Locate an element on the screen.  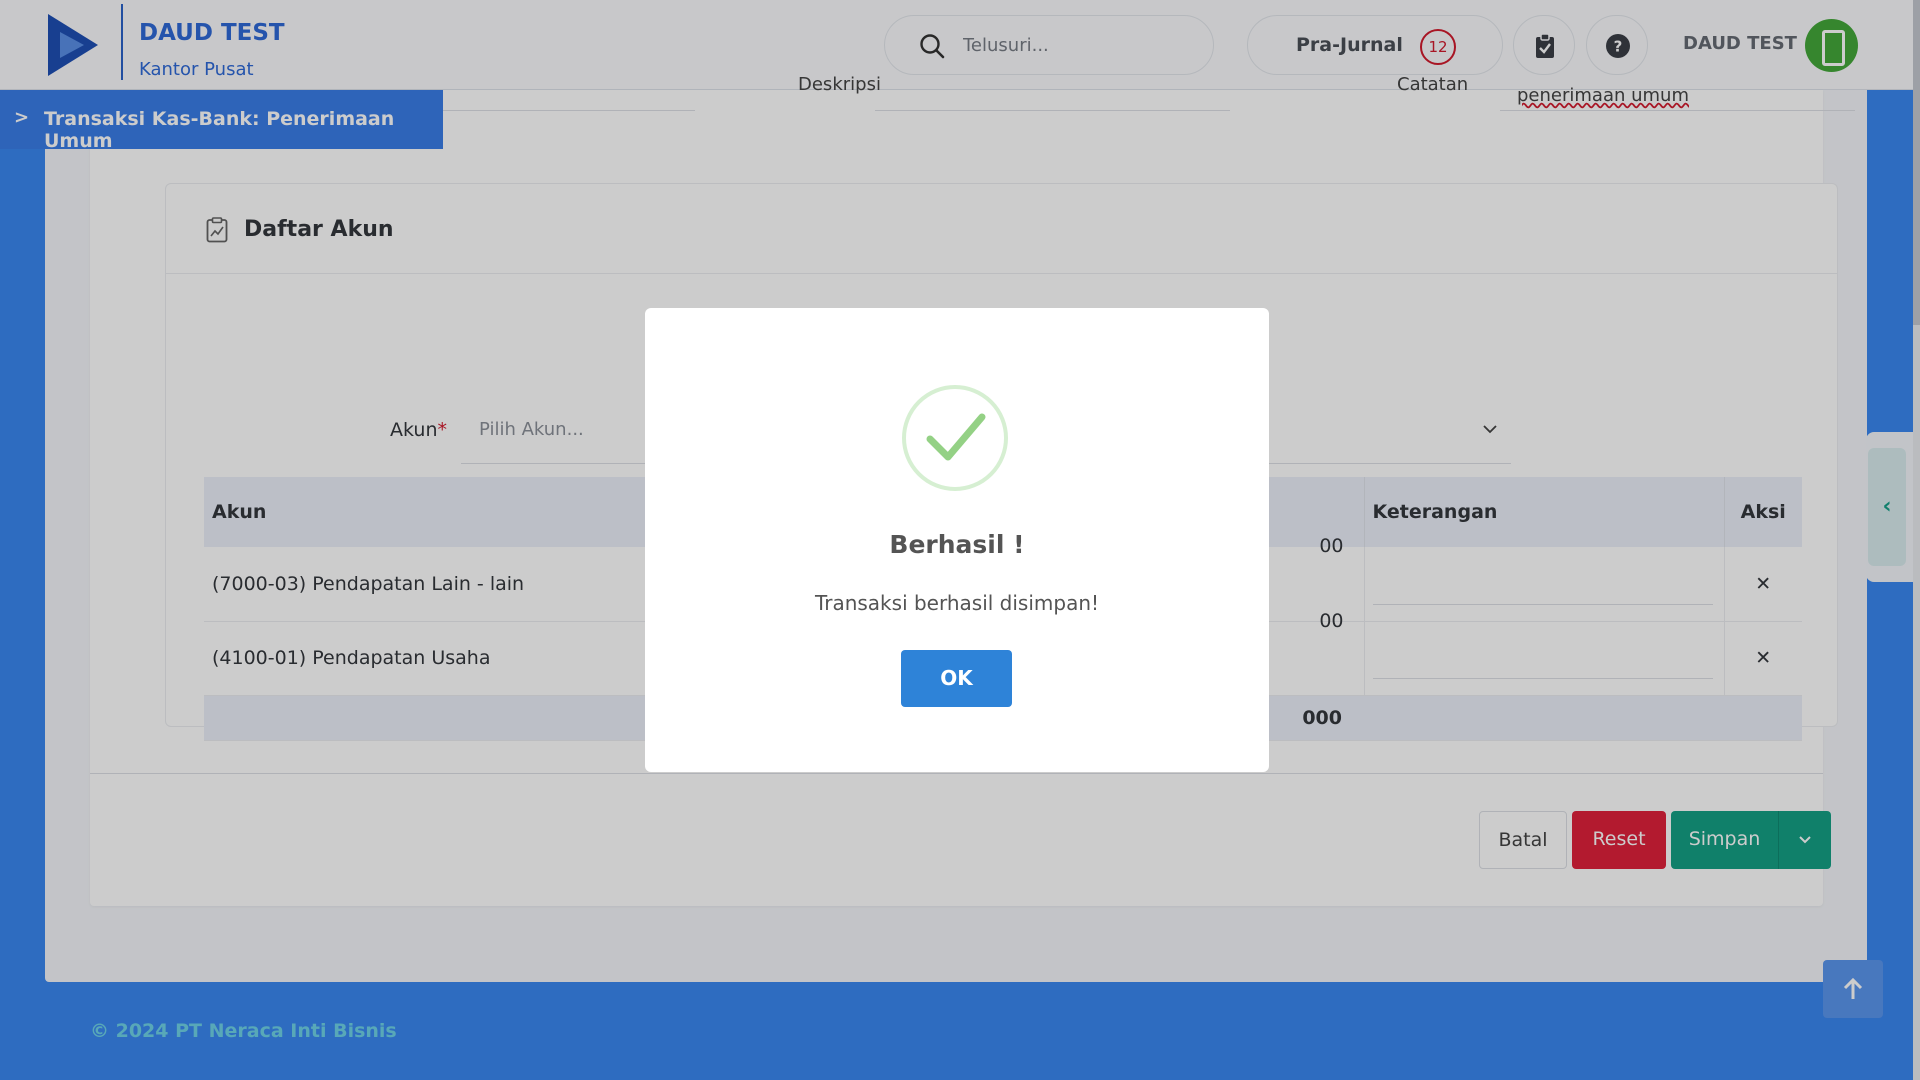
dialog-message: Transaksi berhasil disimpan! is located at coordinates (957, 603).